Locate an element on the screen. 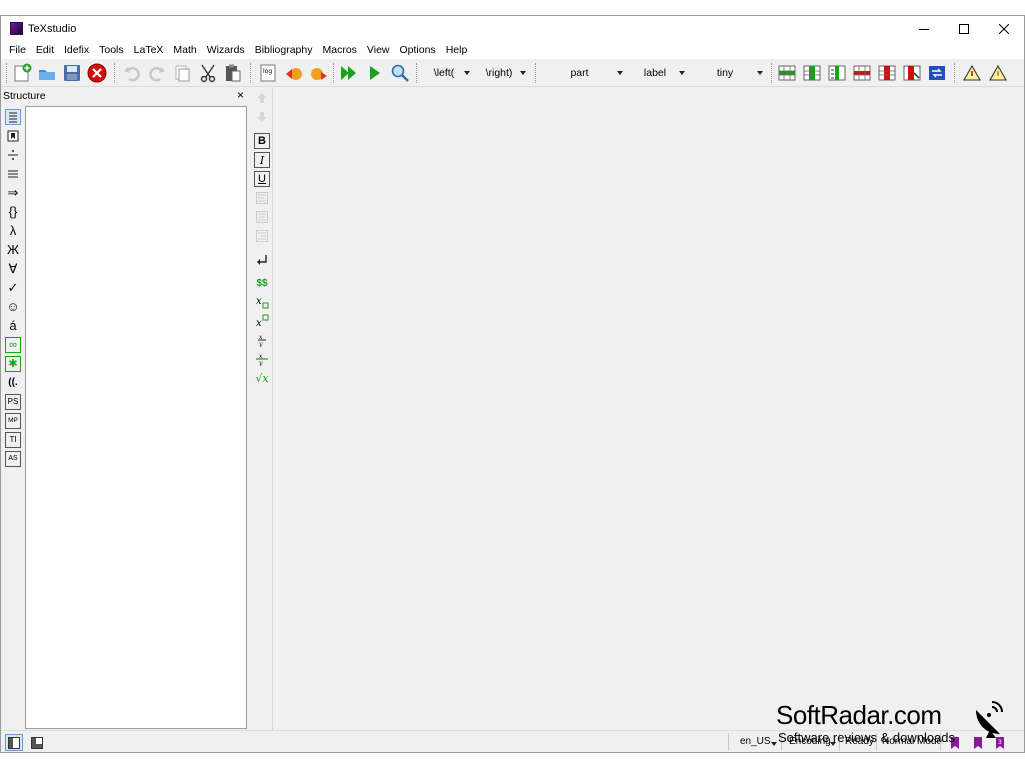  right-delimiter-combo: \right) is located at coordinates (504, 73).